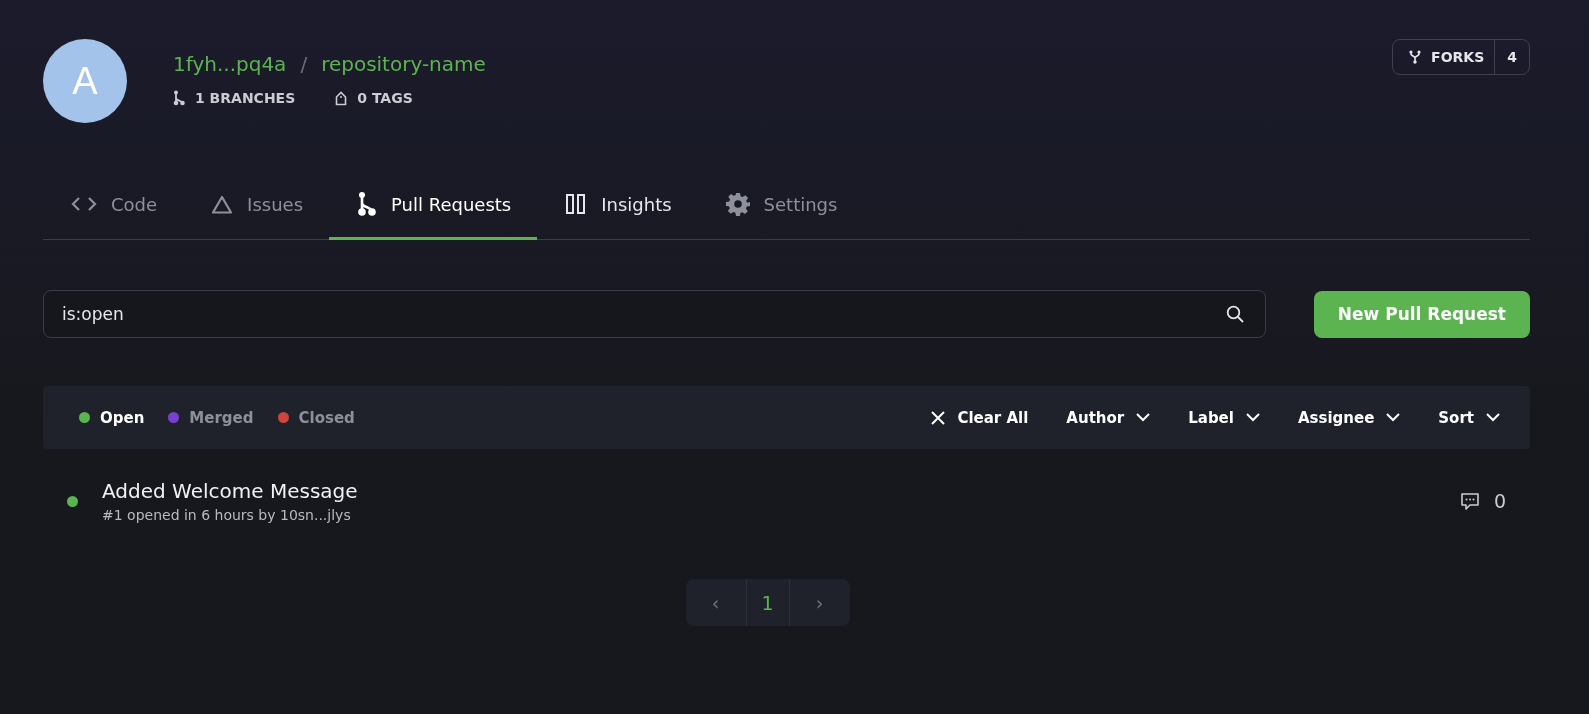 The image size is (1589, 714). I want to click on tab: Pull Requests, so click(433, 211).